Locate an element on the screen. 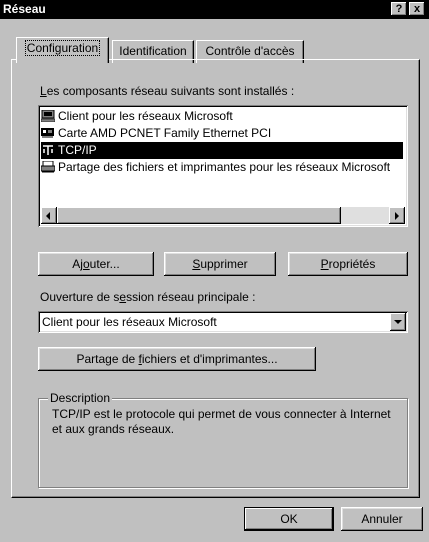  dropdown-button is located at coordinates (398, 322).